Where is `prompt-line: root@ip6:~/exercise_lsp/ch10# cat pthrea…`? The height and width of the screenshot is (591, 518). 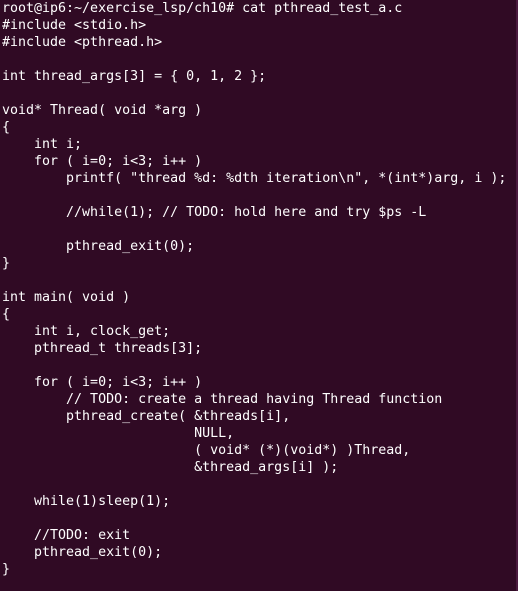
prompt-line: root@ip6:~/exercise_lsp/ch10# cat pthrea… is located at coordinates (202, 8).